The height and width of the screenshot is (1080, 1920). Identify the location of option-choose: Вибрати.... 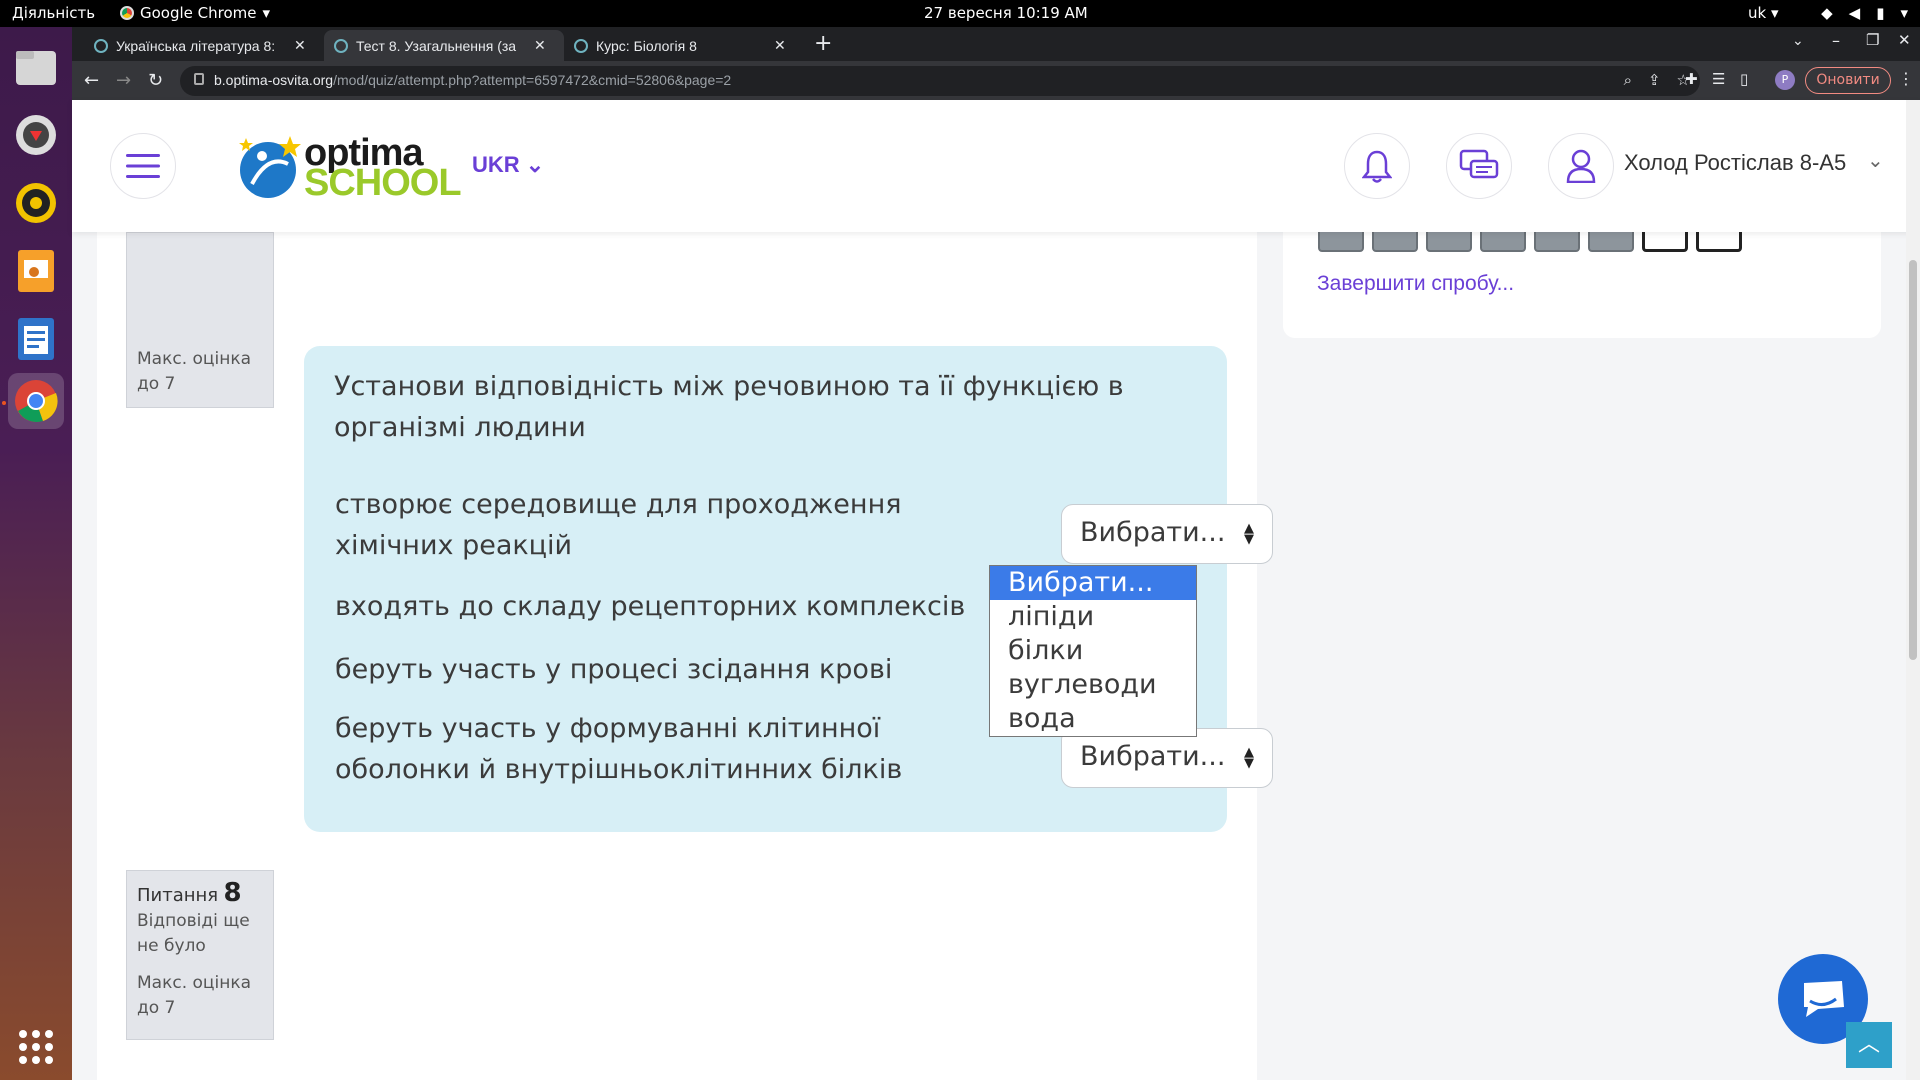
(1093, 583).